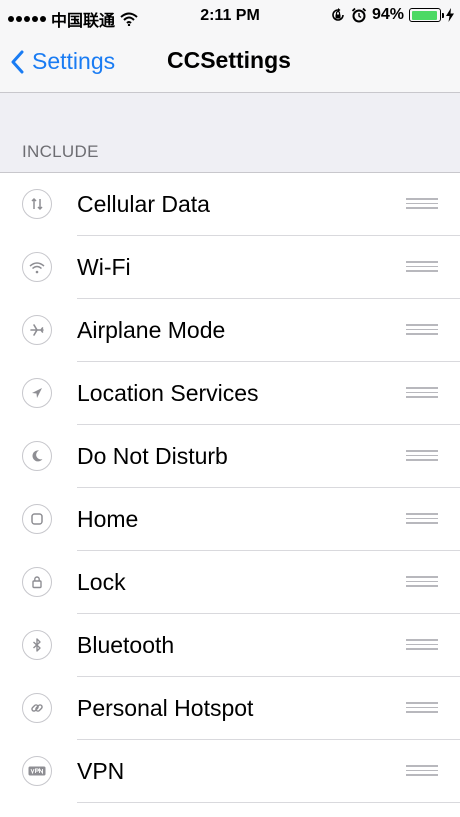 Image resolution: width=460 pixels, height=817 pixels. Describe the element at coordinates (37, 267) in the screenshot. I see `wifi-icon` at that location.